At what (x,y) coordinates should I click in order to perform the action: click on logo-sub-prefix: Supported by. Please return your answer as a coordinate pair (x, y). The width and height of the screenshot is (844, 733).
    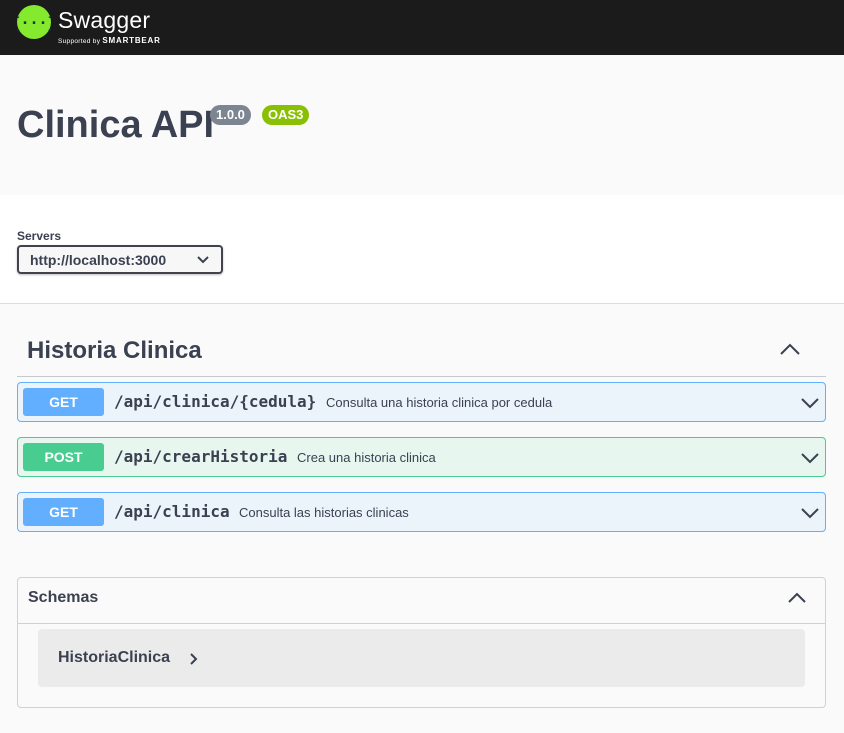
    Looking at the image, I should click on (79, 41).